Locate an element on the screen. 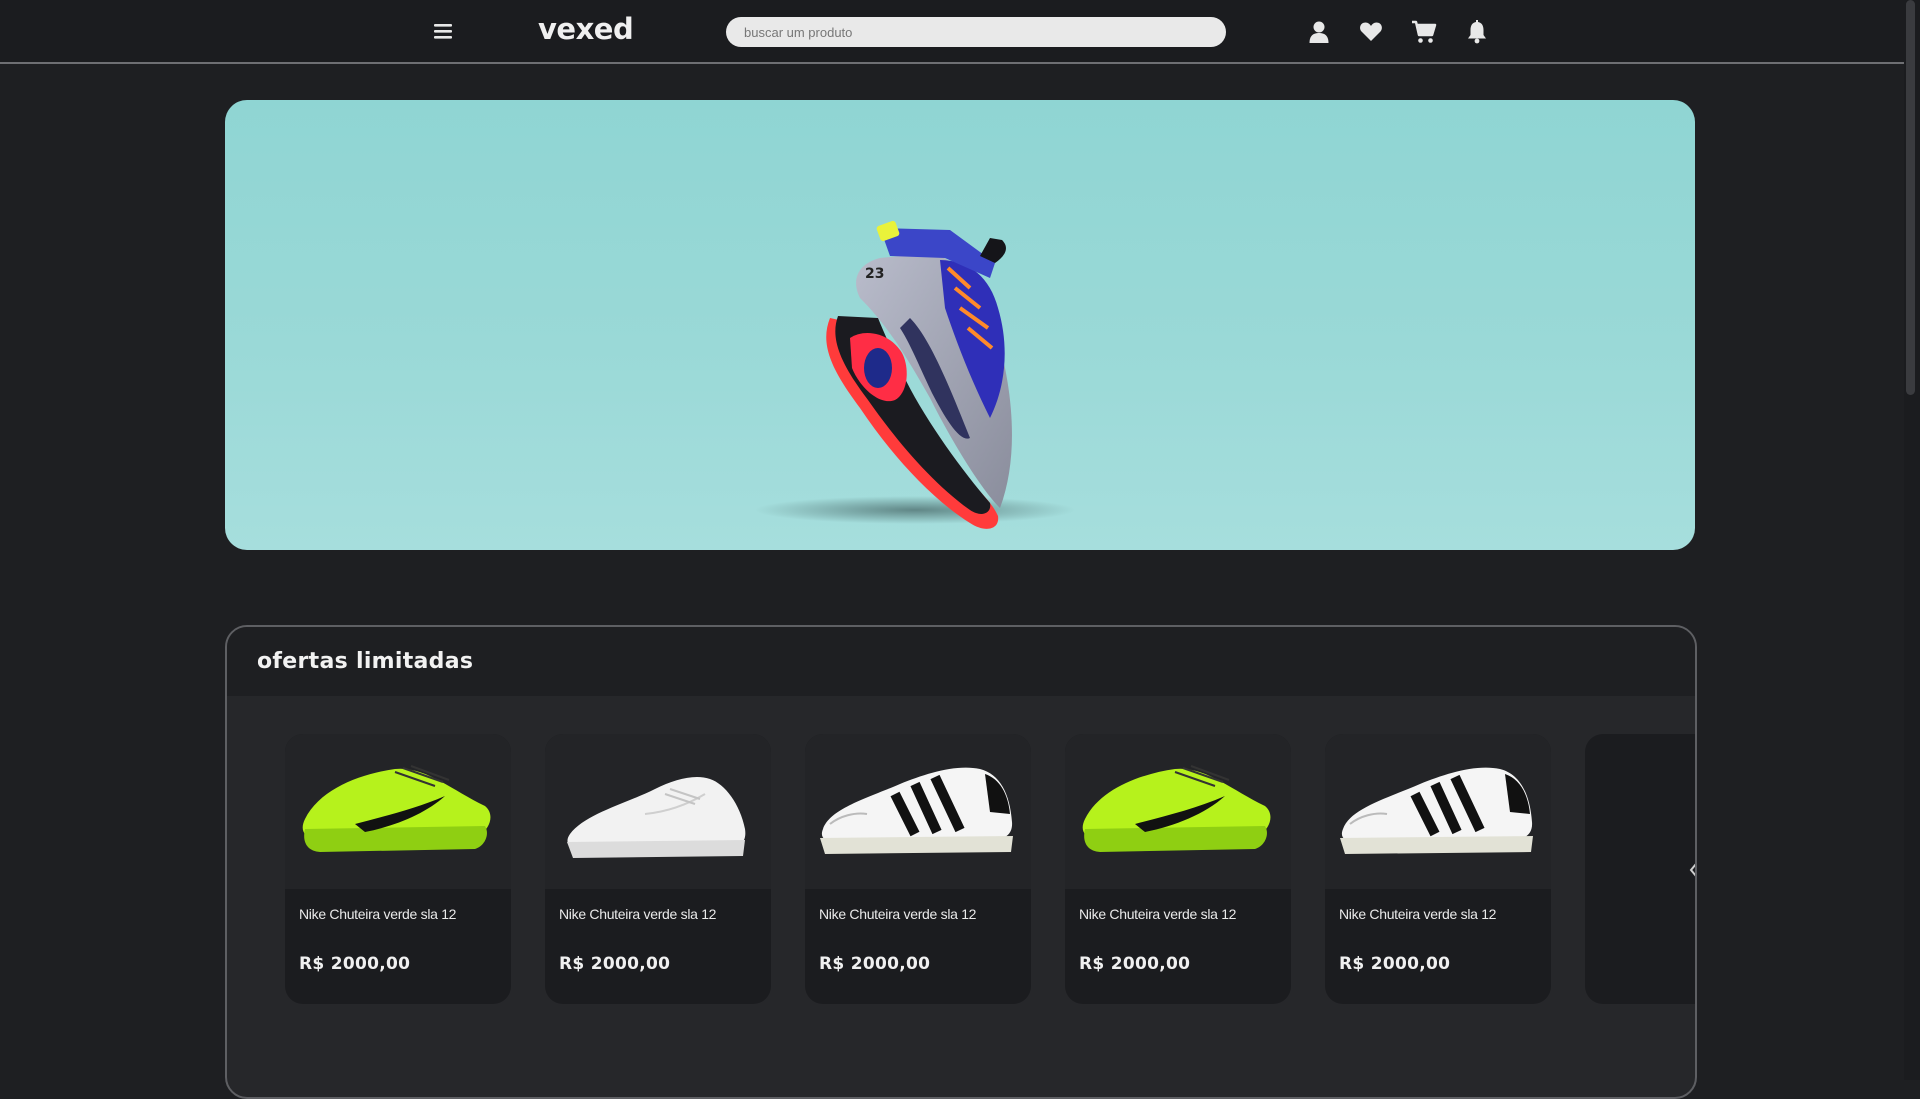  cart-icon is located at coordinates (1424, 32).